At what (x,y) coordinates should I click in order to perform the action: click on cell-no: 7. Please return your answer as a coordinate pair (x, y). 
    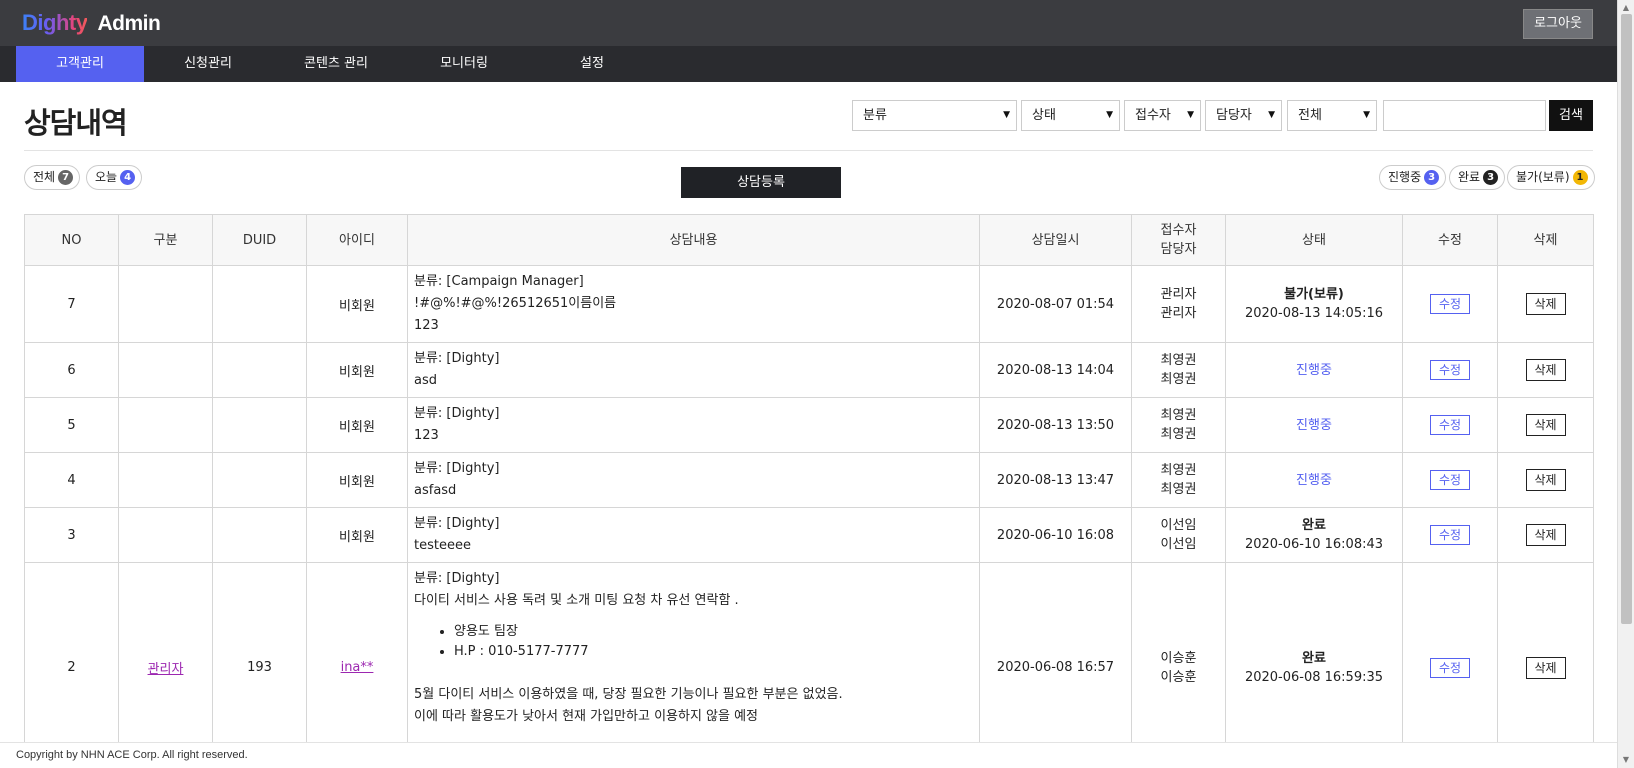
    Looking at the image, I should click on (71, 304).